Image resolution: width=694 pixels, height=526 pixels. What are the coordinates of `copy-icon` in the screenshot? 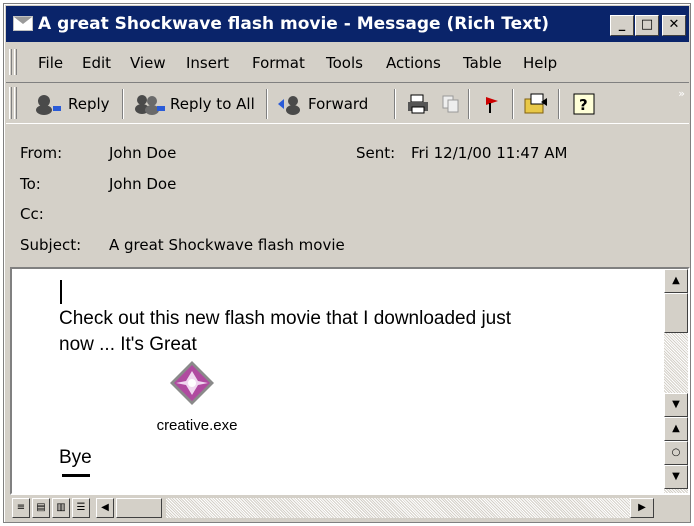 It's located at (450, 104).